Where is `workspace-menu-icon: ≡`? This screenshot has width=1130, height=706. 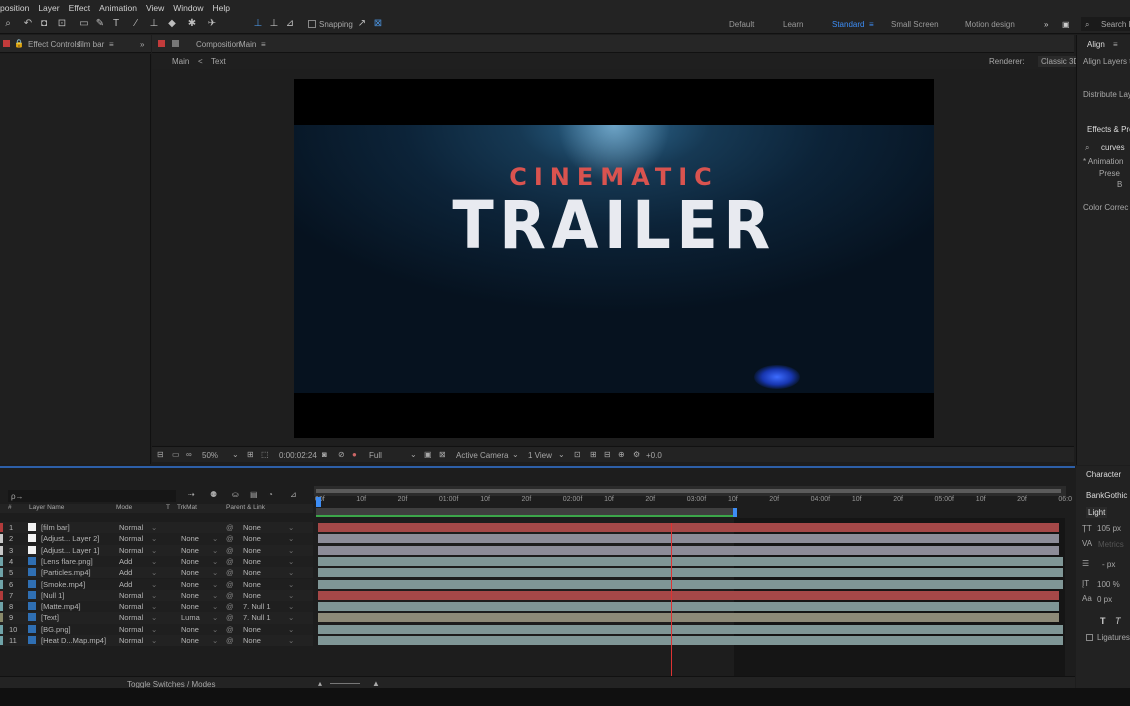
workspace-menu-icon: ≡ is located at coordinates (871, 24).